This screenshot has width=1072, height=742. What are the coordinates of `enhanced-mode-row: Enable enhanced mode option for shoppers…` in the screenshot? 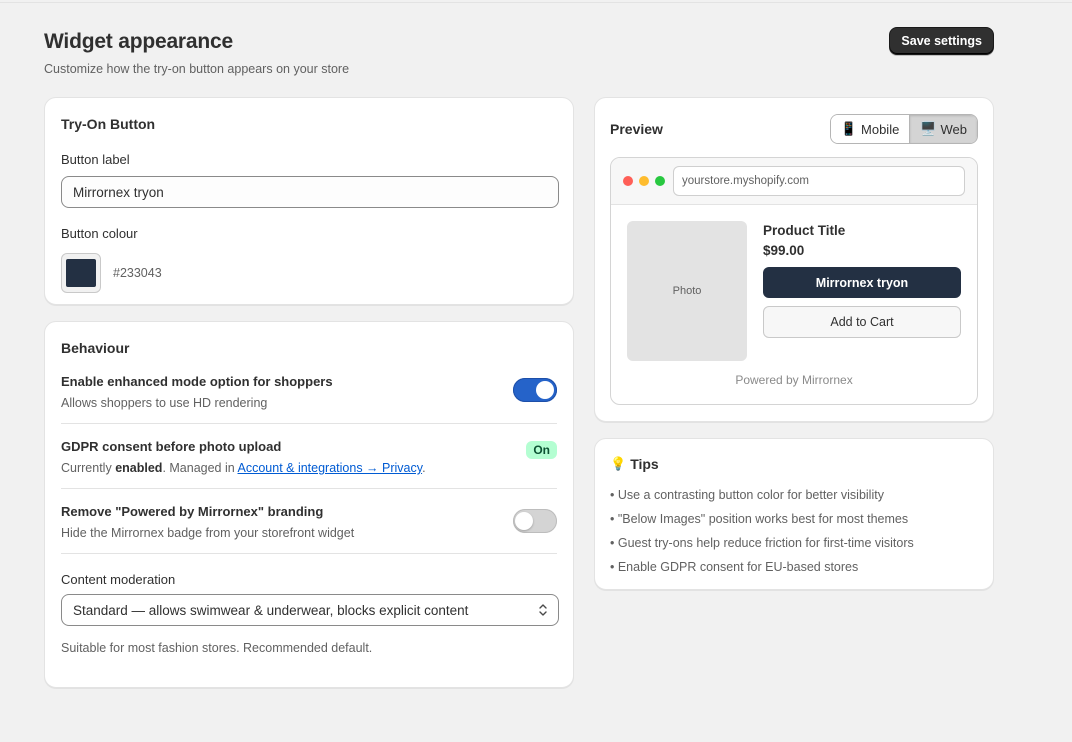 It's located at (309, 390).